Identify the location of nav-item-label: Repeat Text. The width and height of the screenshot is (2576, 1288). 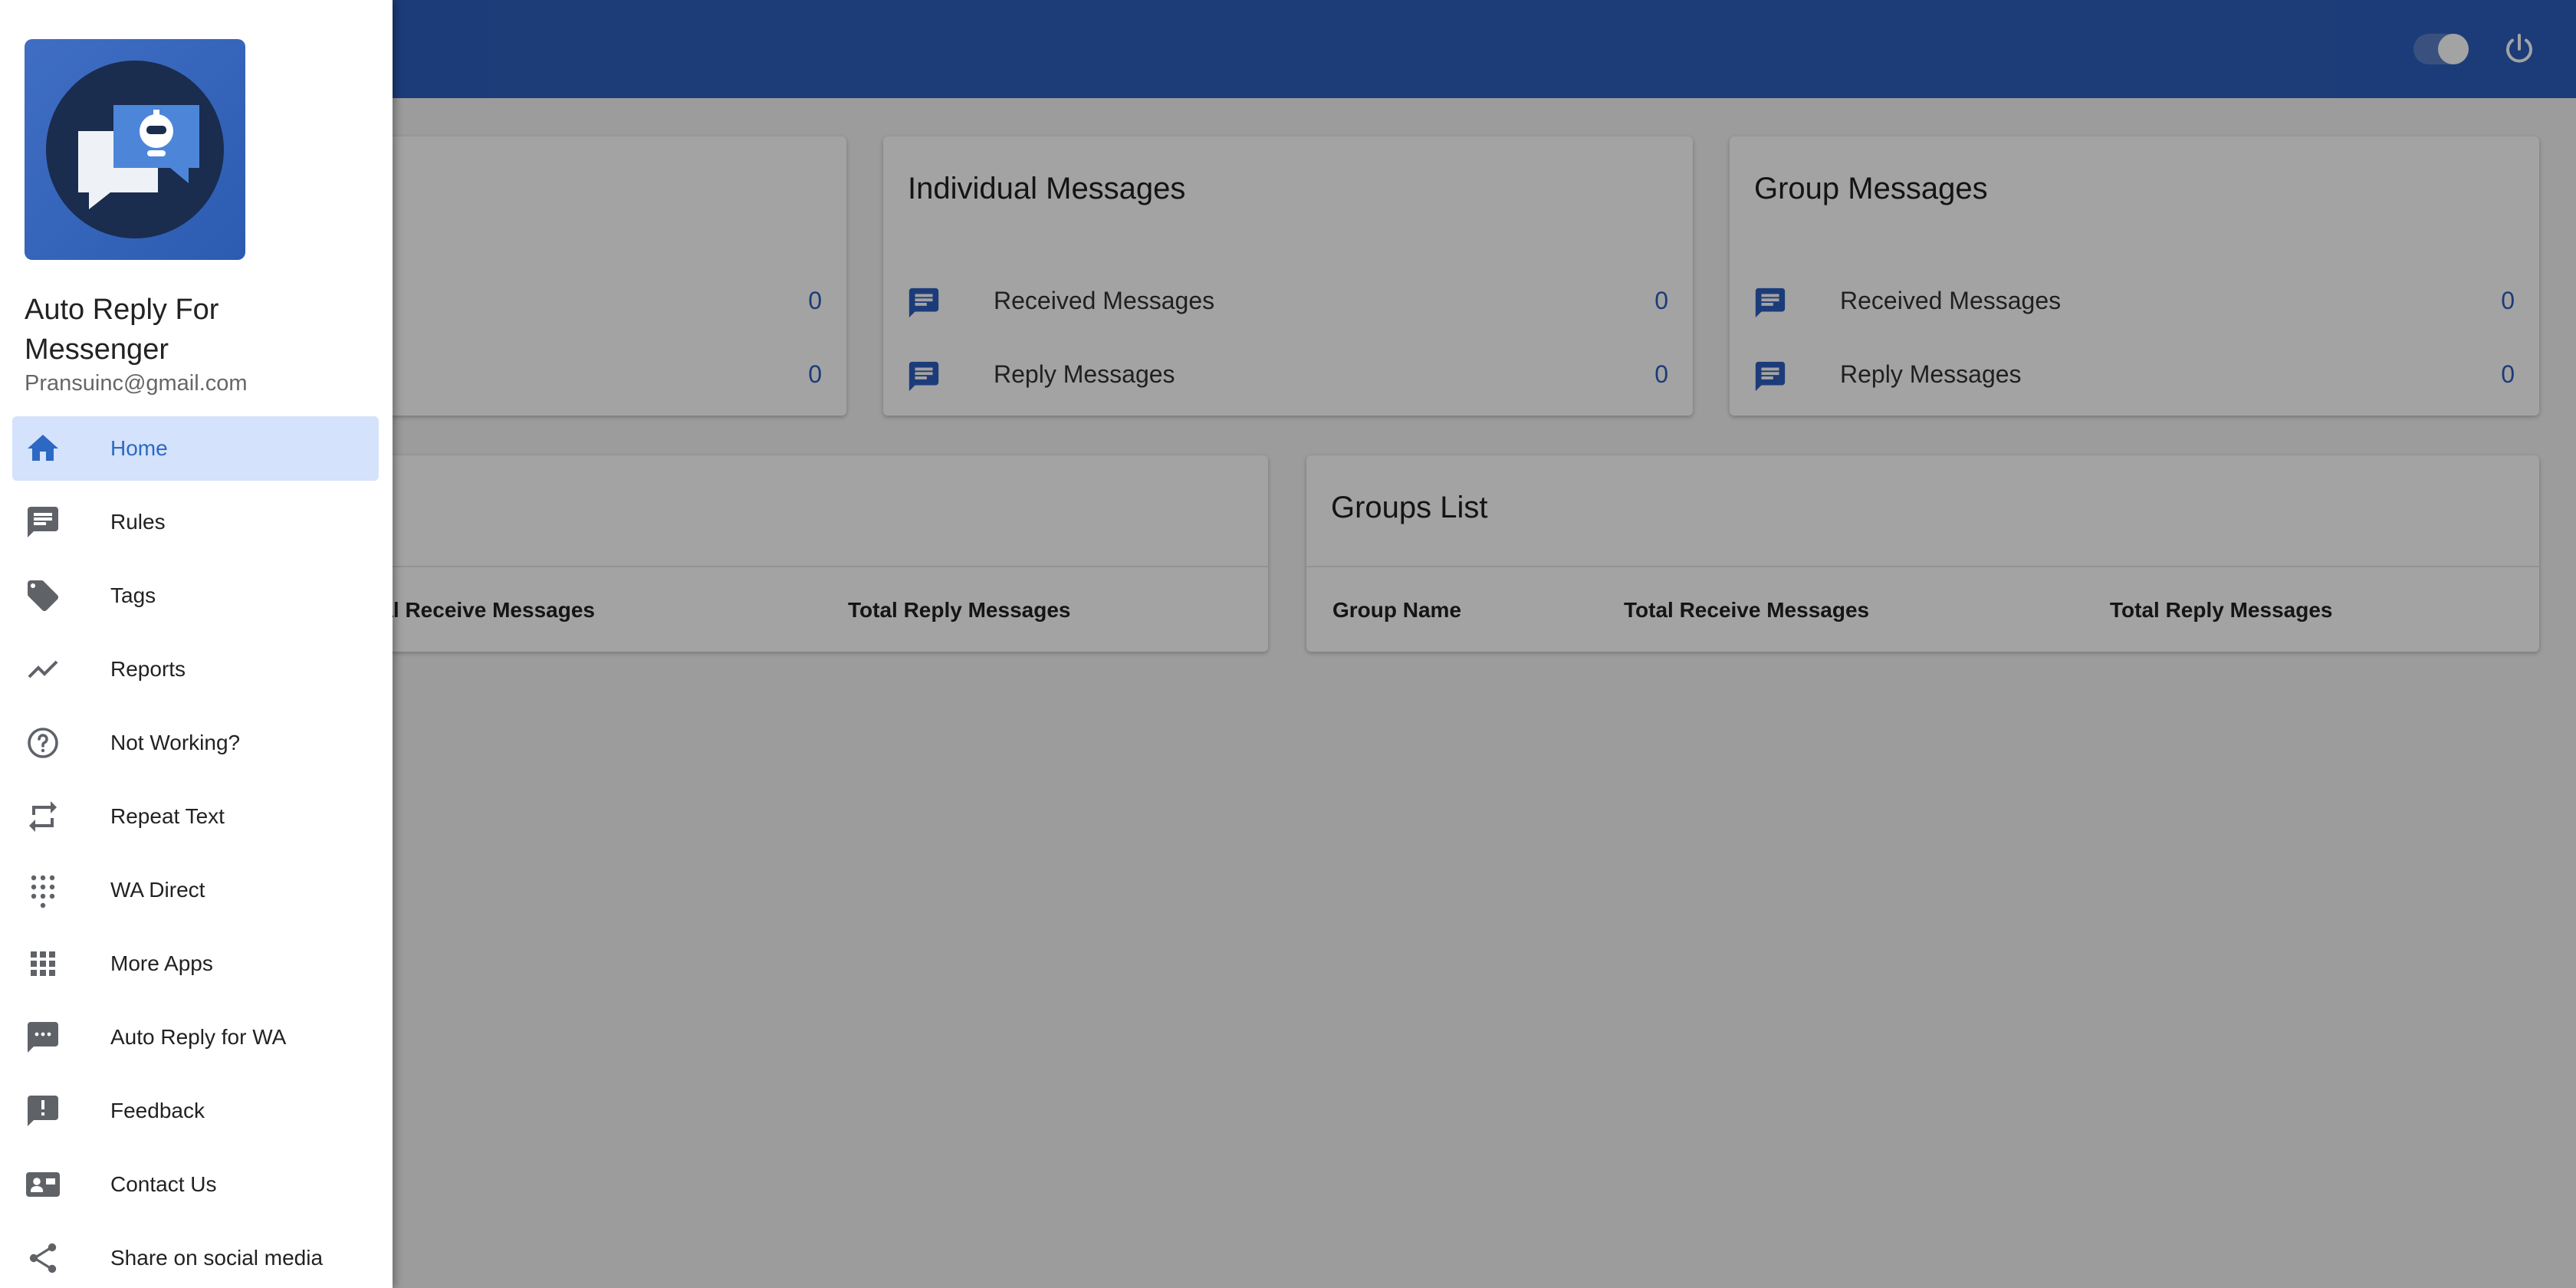
(167, 816).